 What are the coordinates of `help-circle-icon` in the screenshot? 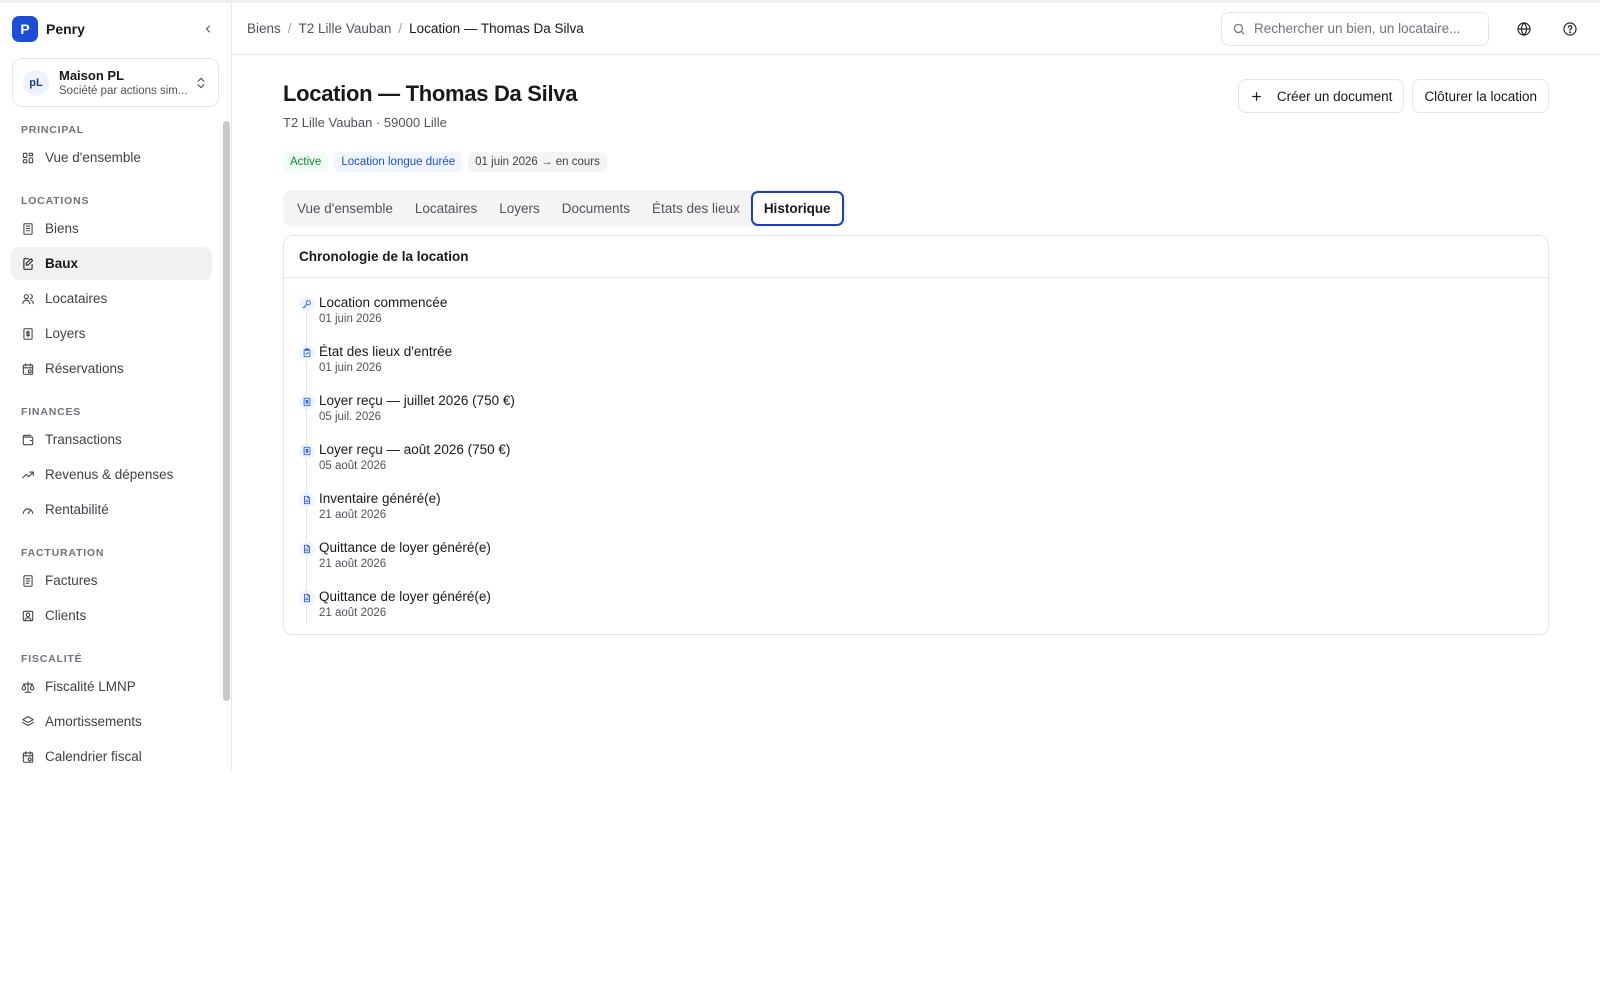 It's located at (1570, 28).